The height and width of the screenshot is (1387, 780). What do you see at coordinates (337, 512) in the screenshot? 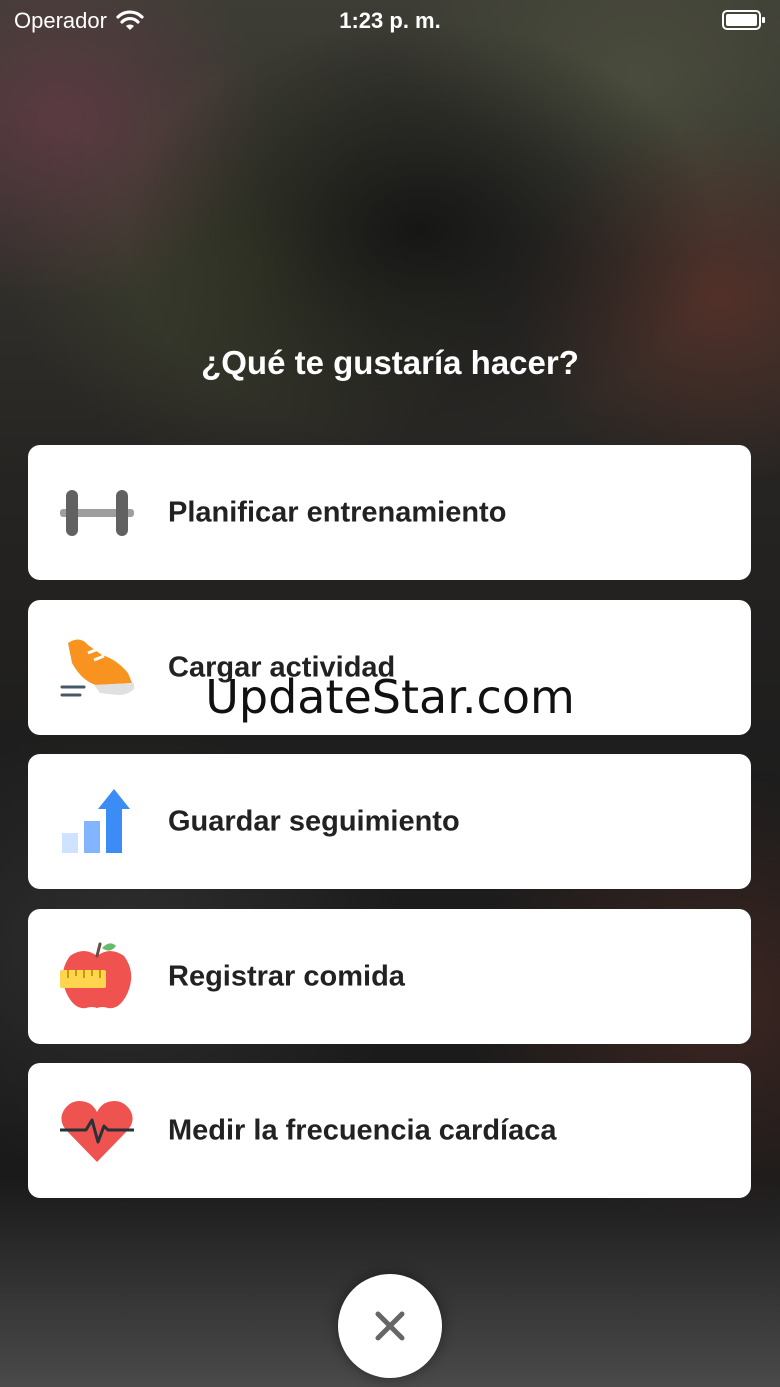
I see `option-label: Planificar entrenamiento` at bounding box center [337, 512].